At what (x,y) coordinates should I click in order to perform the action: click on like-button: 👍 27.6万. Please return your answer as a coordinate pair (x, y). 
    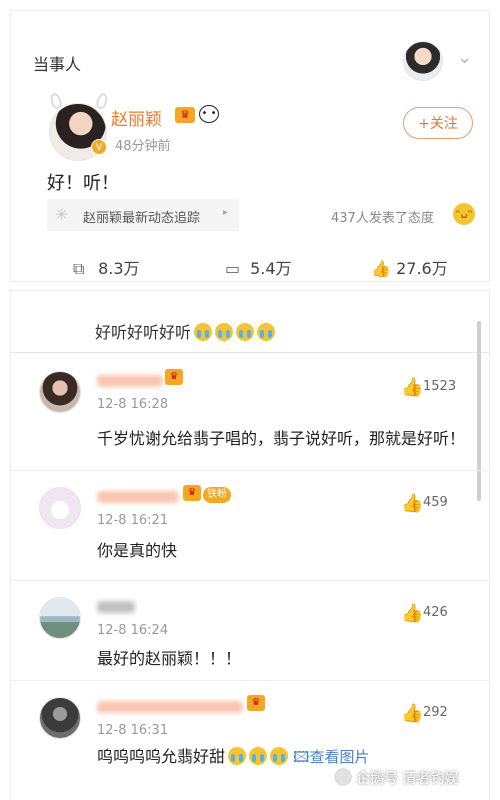
    Looking at the image, I should click on (409, 267).